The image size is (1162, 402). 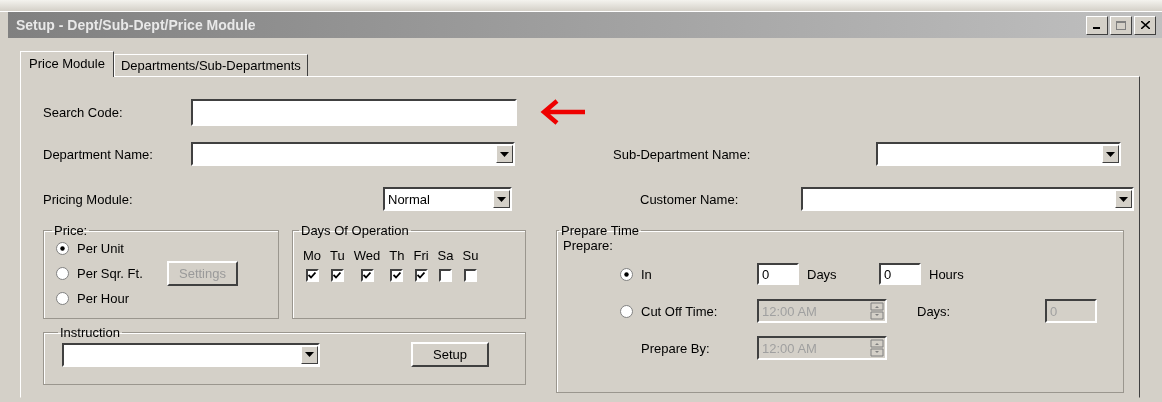 I want to click on group-title: Instruction, so click(x=90, y=332).